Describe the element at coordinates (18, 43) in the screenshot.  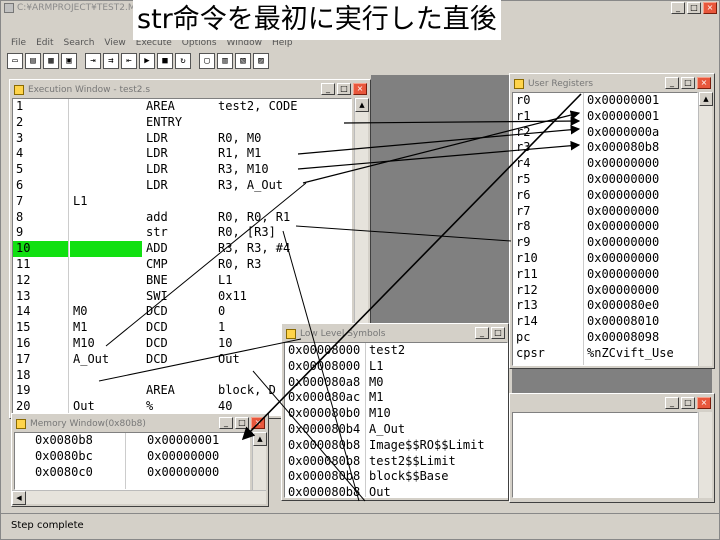
I see `menu-item: File` at that location.